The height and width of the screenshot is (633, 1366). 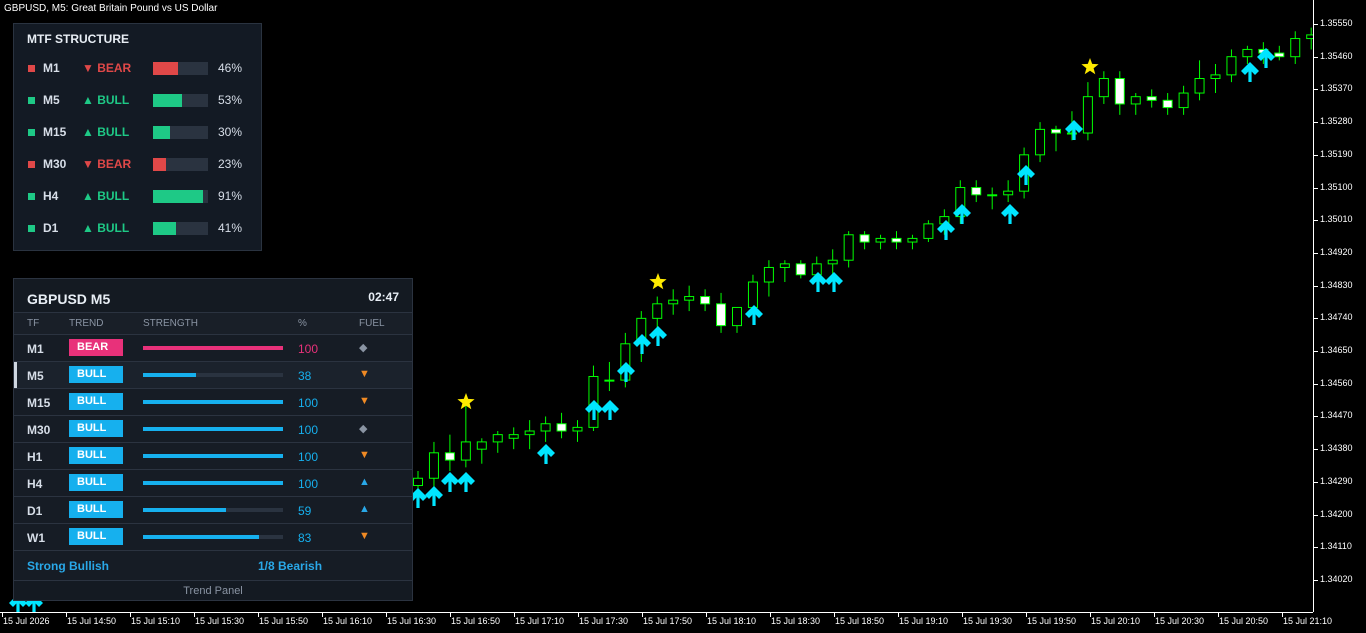 I want to click on mtf-row-m5: M5 ▲ BULL 53%, so click(x=138, y=100).